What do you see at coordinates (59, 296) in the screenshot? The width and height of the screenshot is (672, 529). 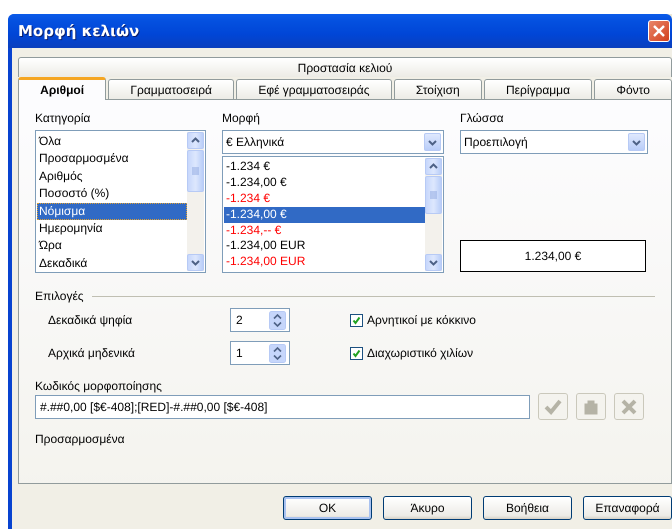 I see `section-title: Επιλογές` at bounding box center [59, 296].